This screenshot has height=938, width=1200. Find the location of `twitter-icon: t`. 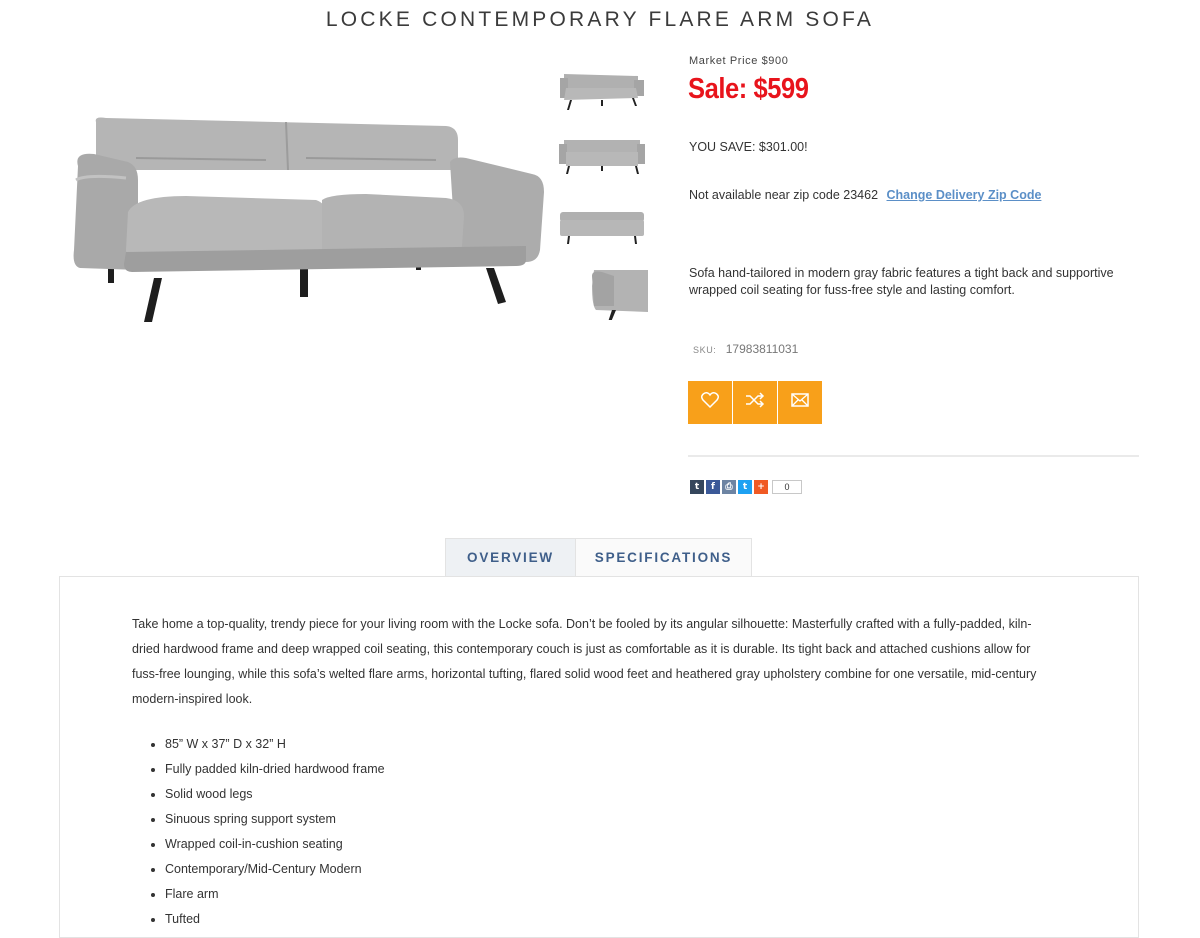

twitter-icon: t is located at coordinates (745, 487).